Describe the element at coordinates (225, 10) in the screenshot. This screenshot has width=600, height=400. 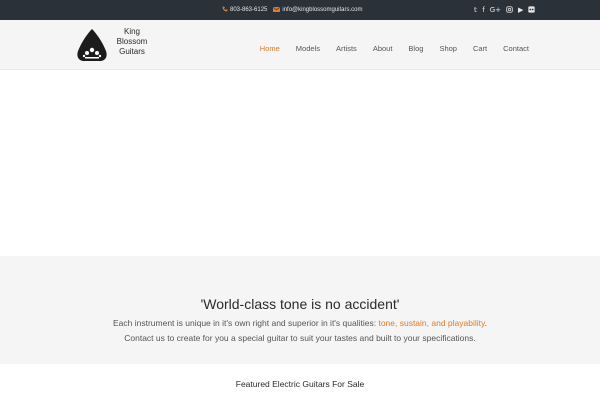
I see `phone-icon` at that location.